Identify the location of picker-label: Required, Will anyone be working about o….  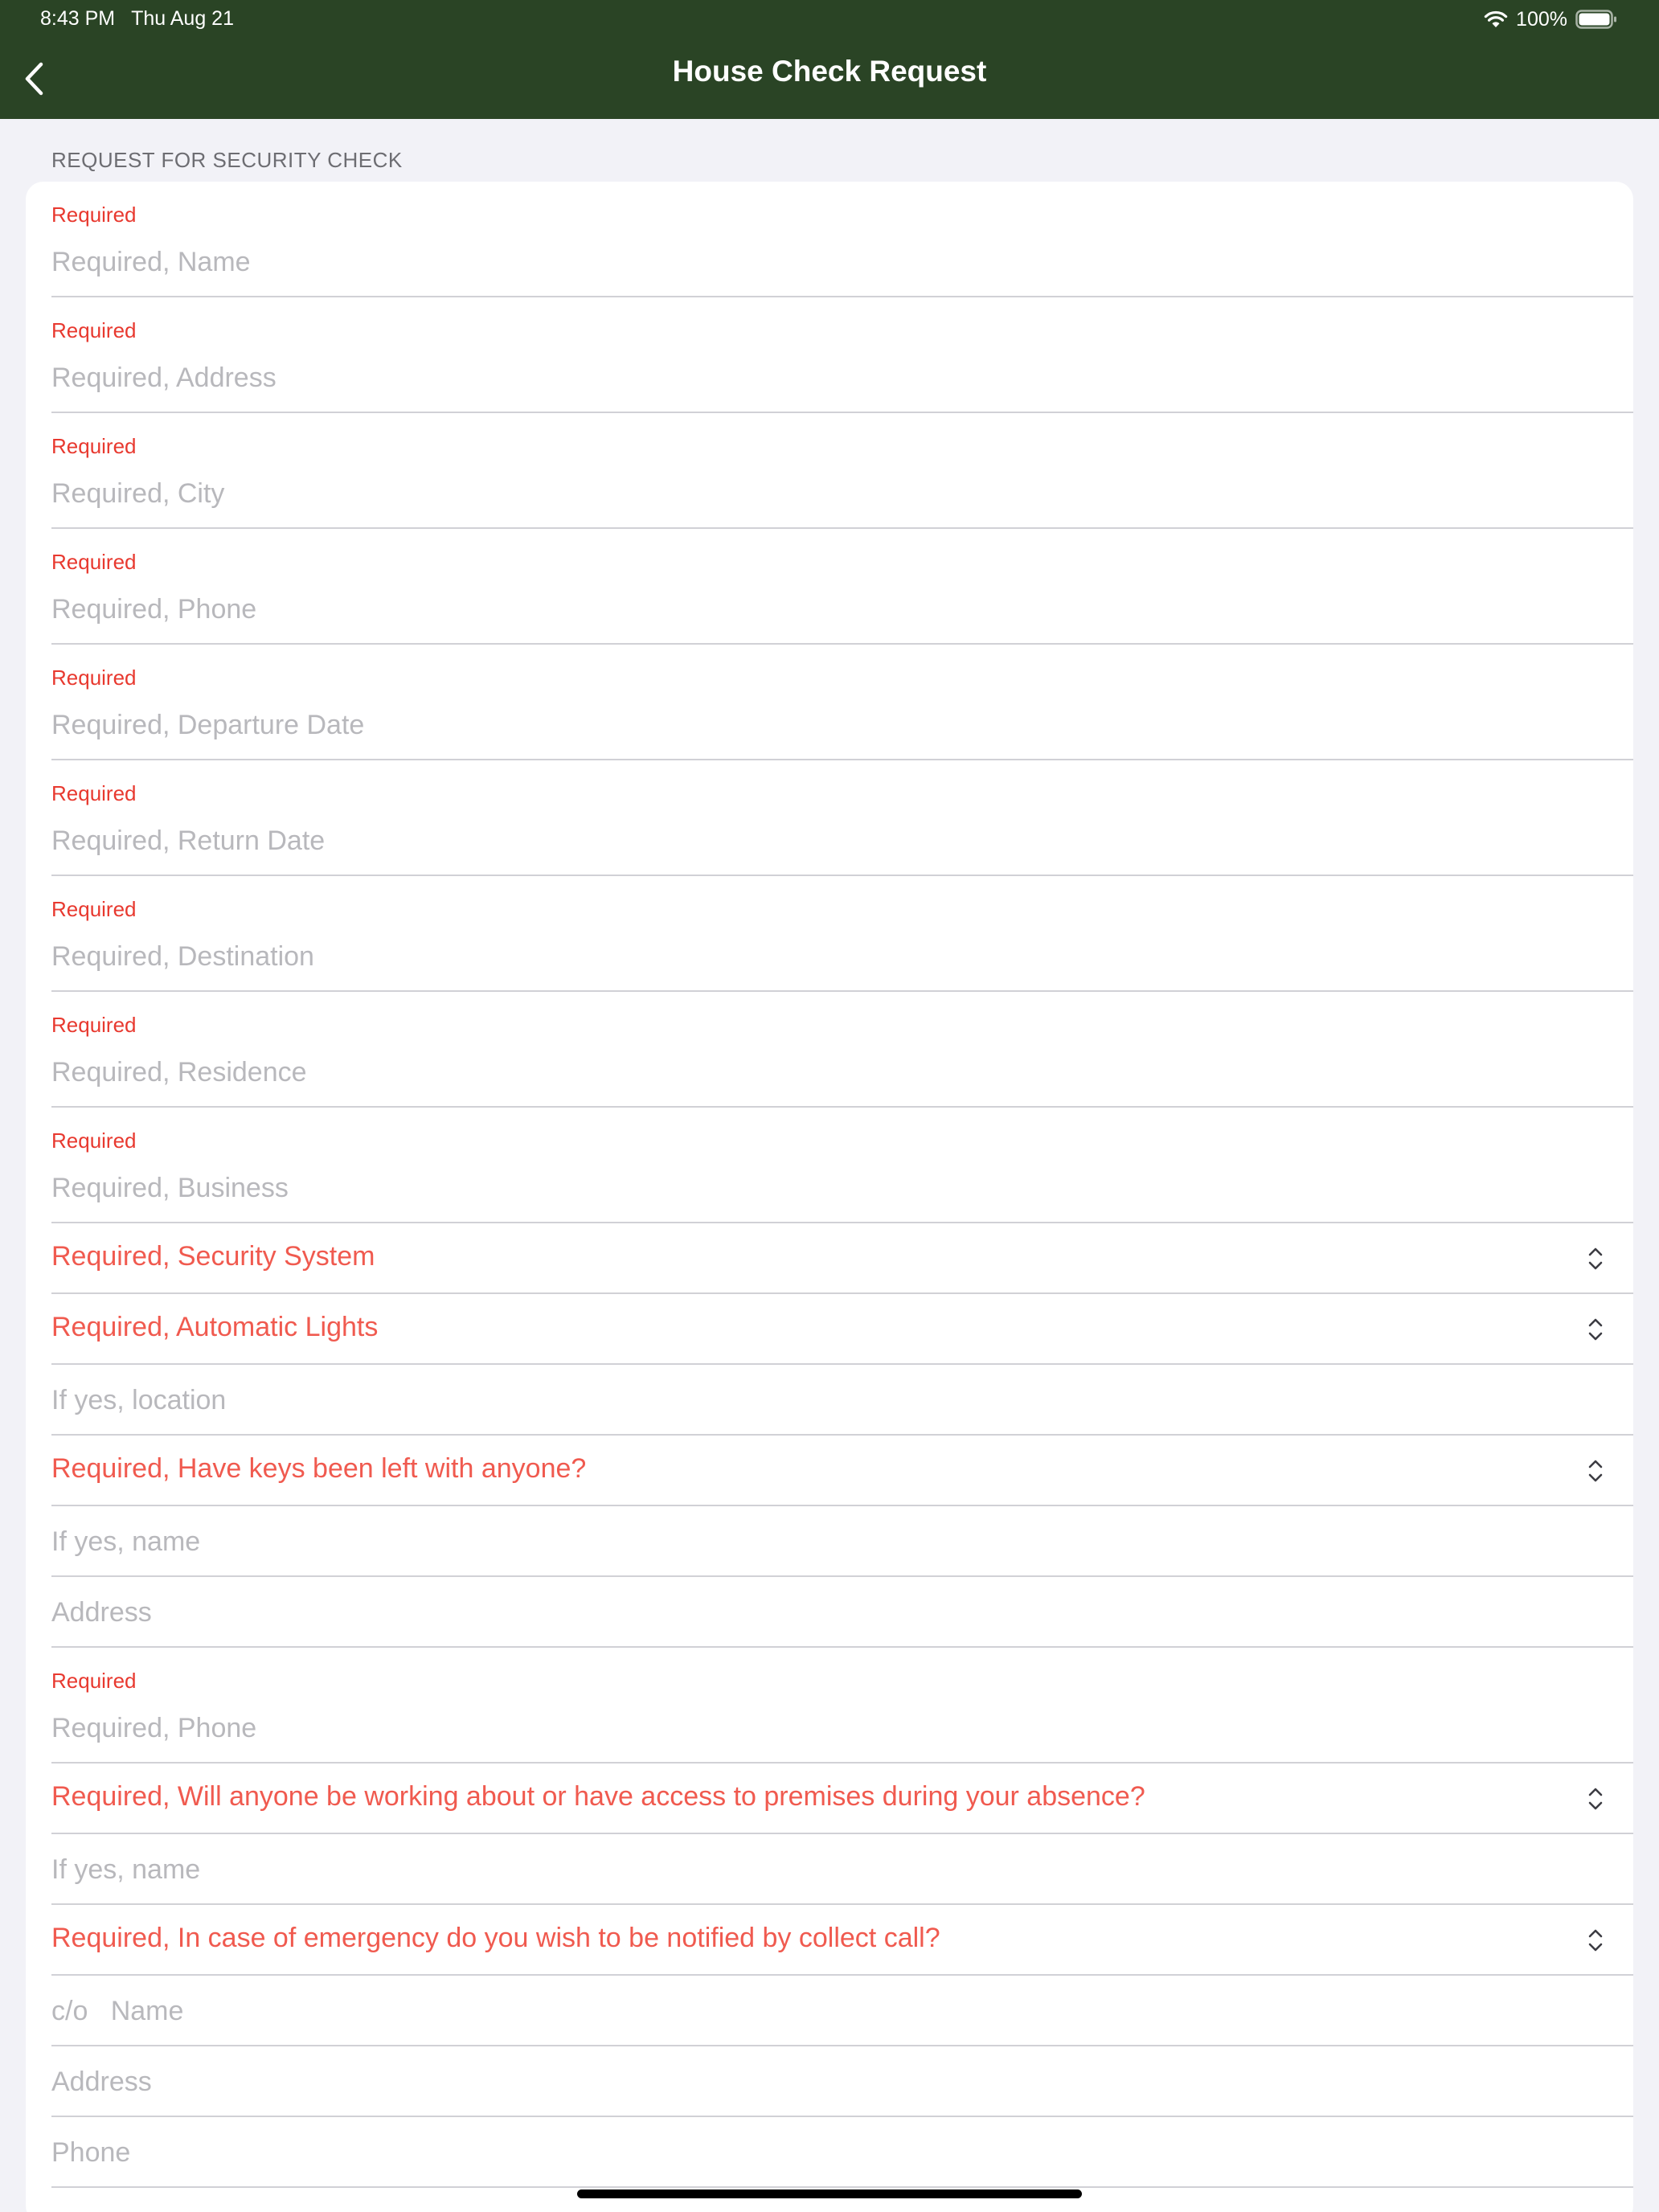
(598, 1796).